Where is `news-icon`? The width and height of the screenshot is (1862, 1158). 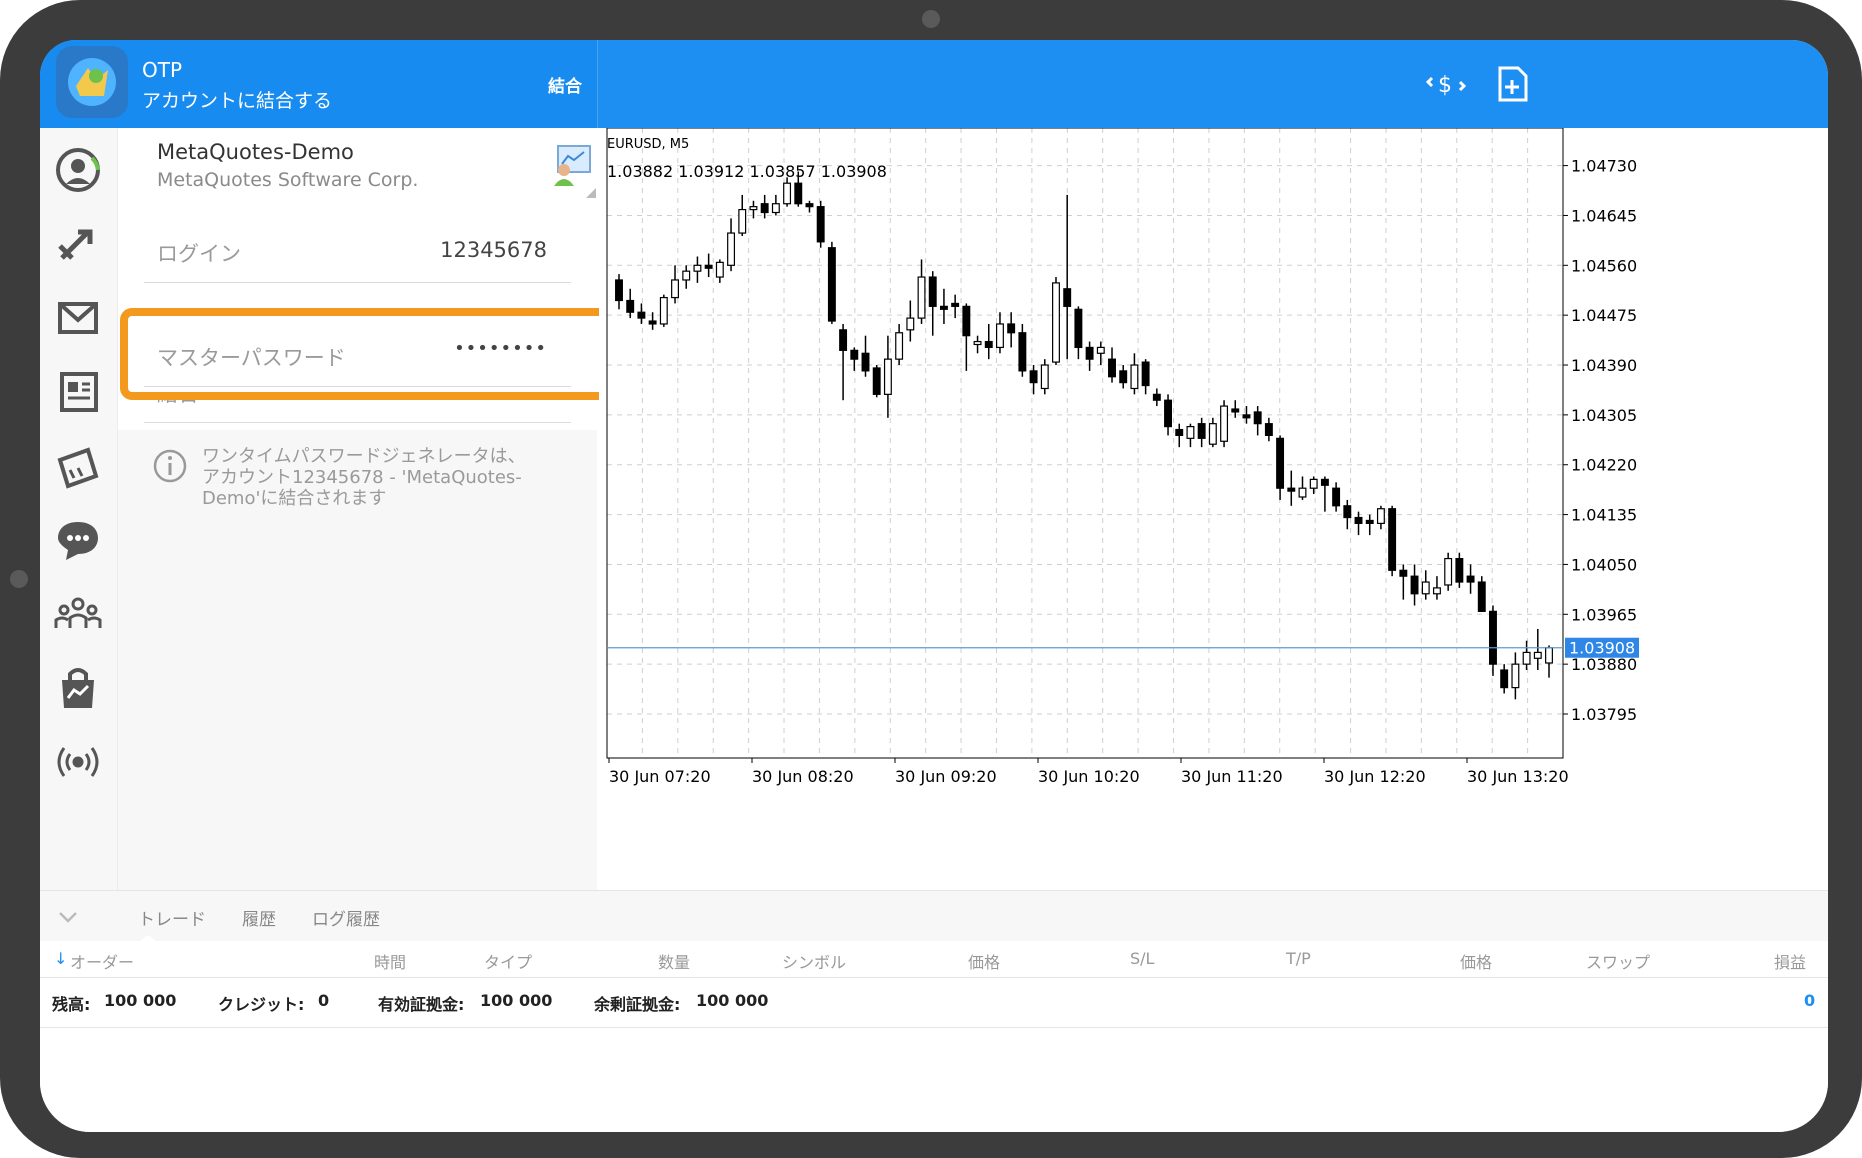
news-icon is located at coordinates (78, 392).